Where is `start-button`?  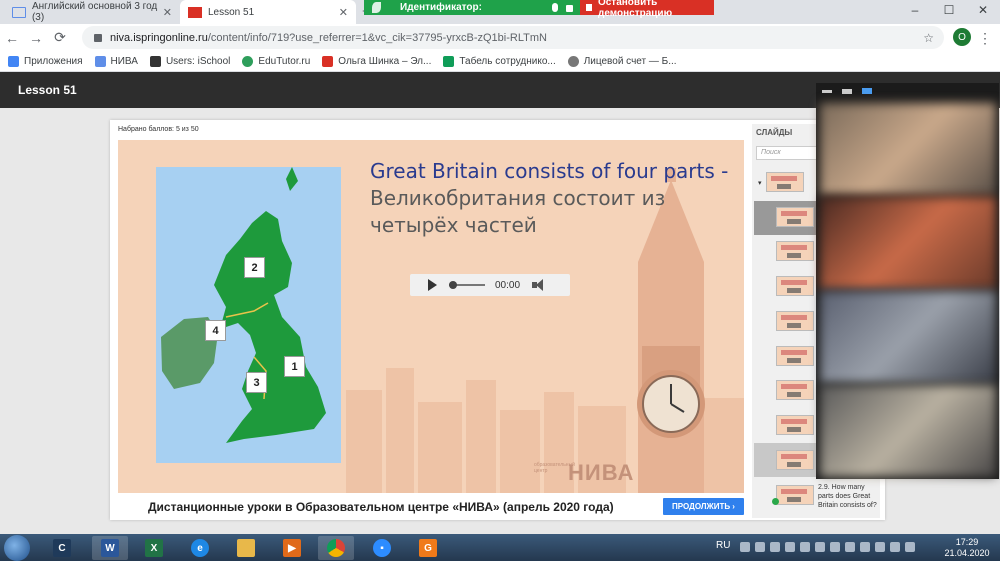 start-button is located at coordinates (17, 548).